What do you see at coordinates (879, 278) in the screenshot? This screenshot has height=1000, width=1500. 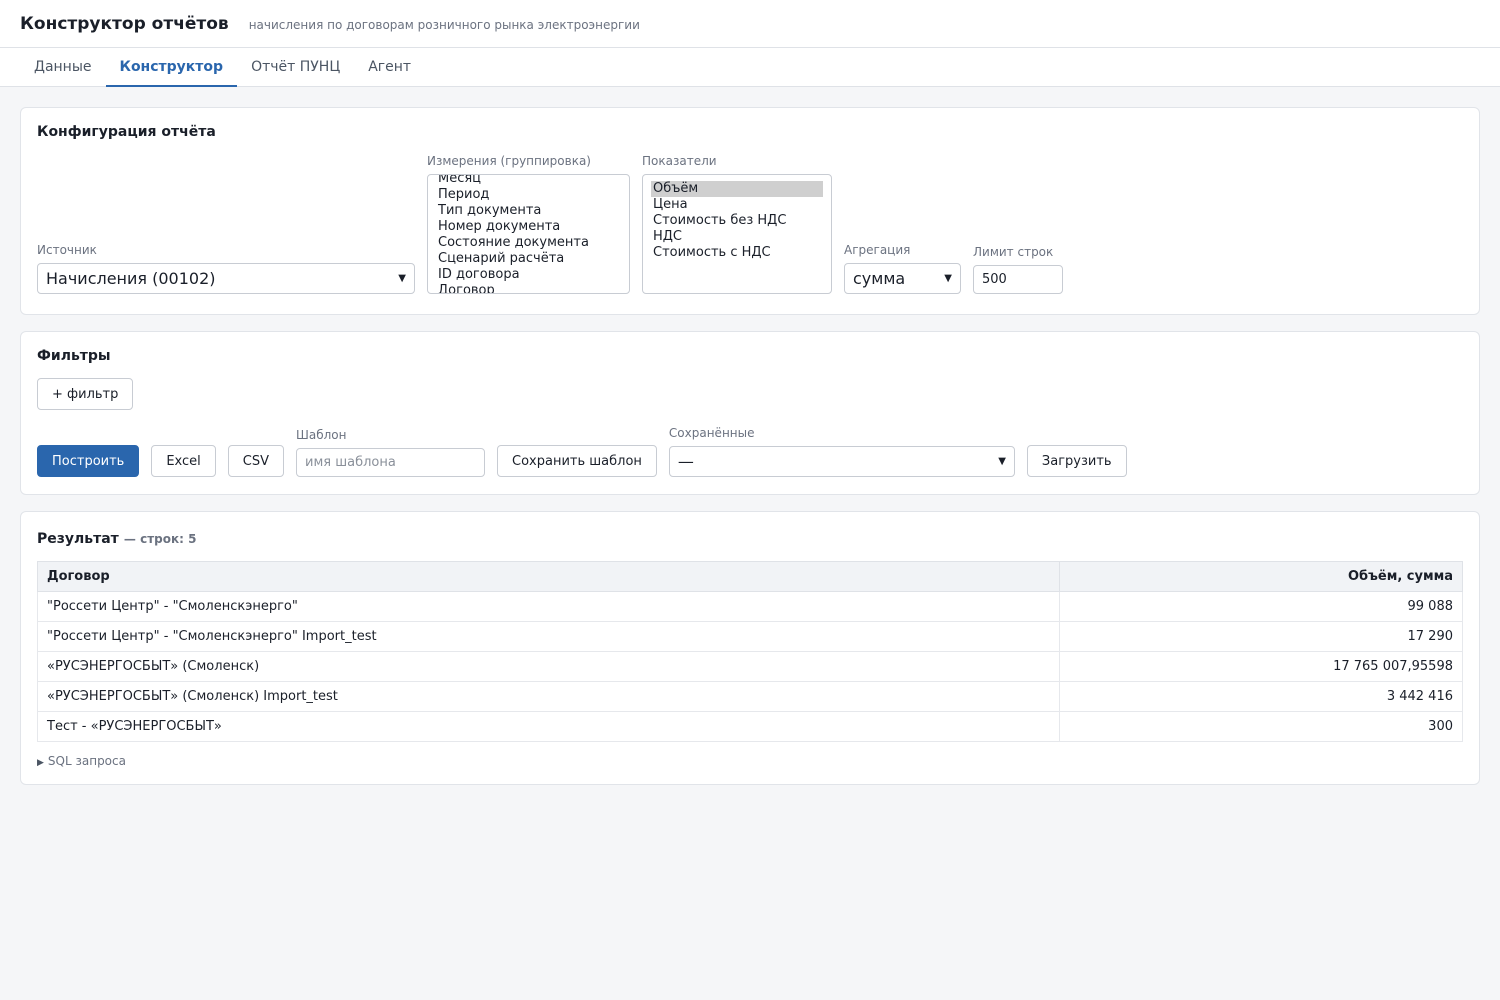 I see `aggregation-value: сумма` at bounding box center [879, 278].